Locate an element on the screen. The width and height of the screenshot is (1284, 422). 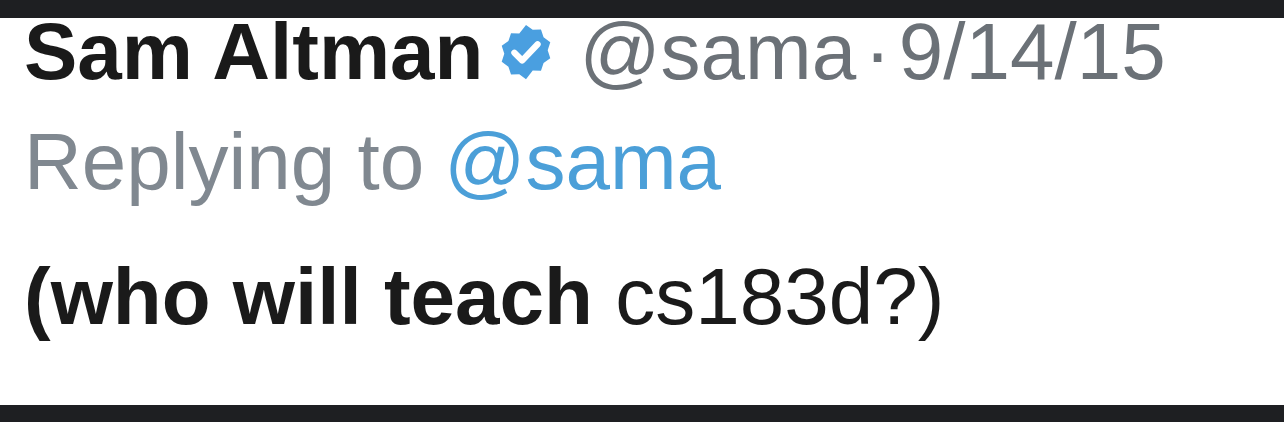
author-handle: @sama is located at coordinates (718, 55).